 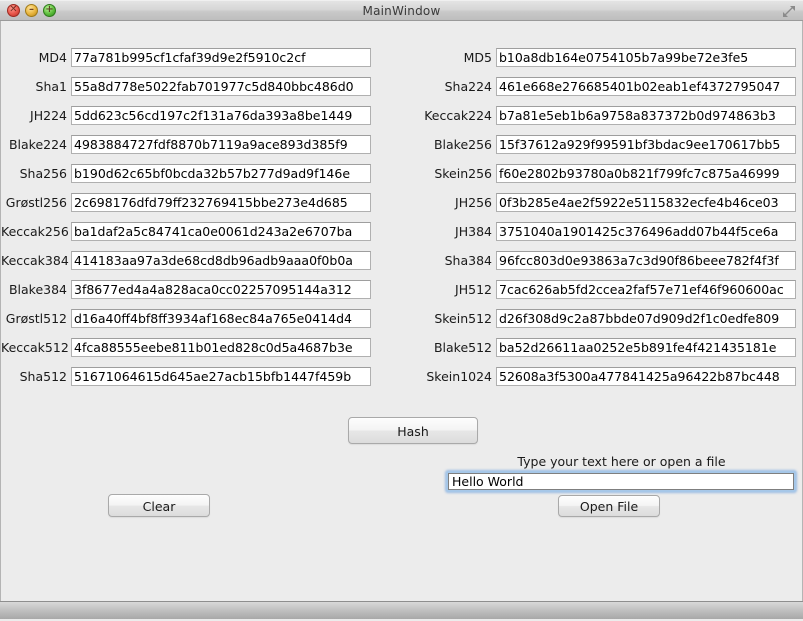 I want to click on hash-label-skein1024: Skein1024, so click(x=459, y=376).